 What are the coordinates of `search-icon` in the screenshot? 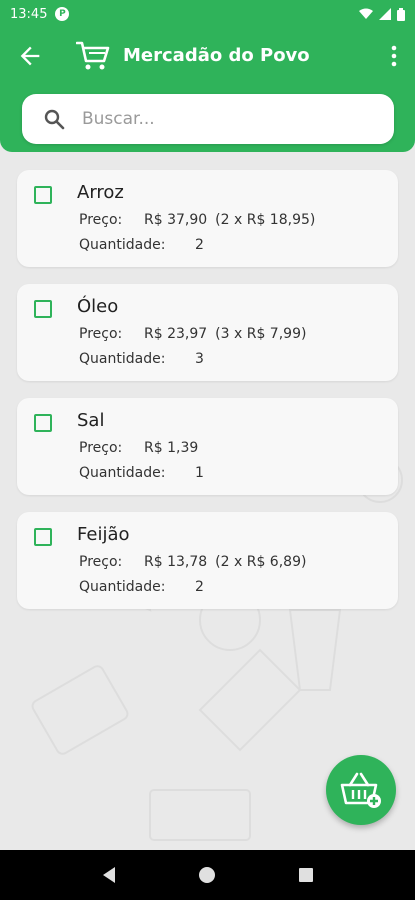 It's located at (54, 119).